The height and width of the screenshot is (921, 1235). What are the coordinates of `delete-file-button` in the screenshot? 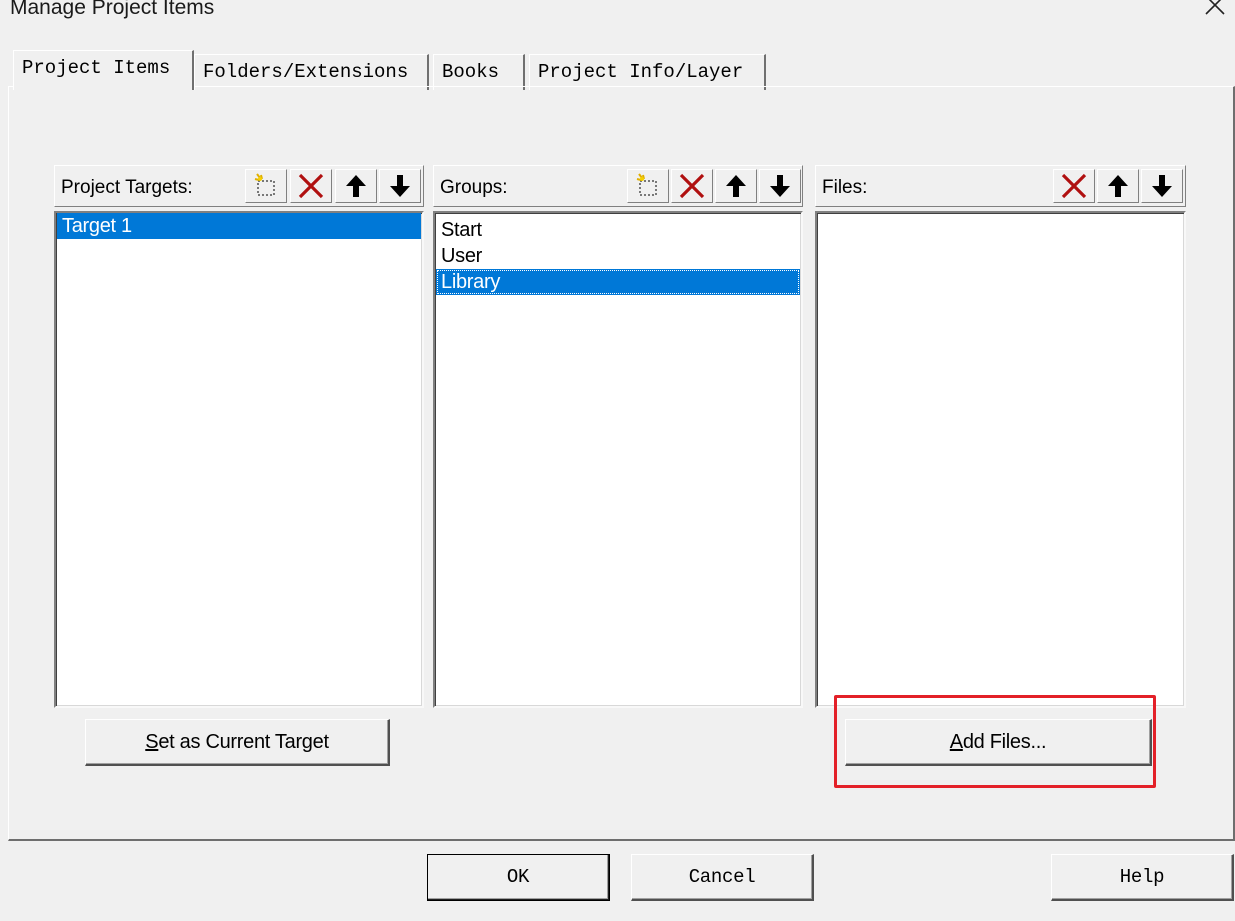 It's located at (1074, 186).